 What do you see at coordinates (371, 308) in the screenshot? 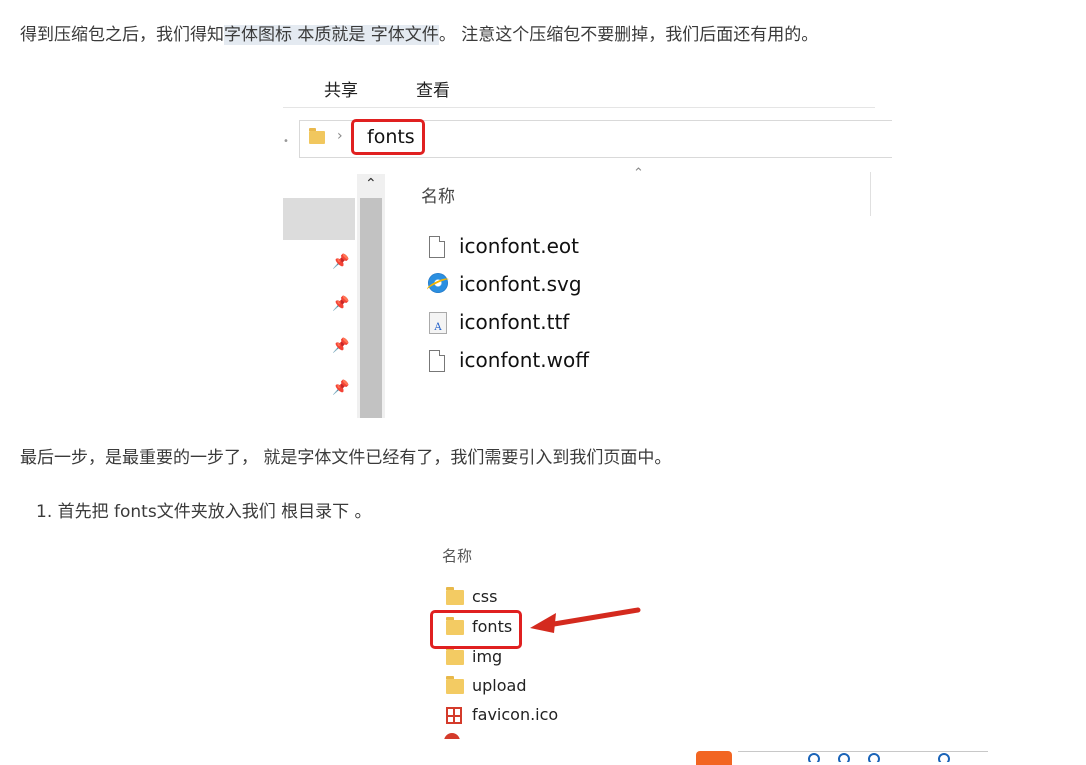
I see `scrollbar-thumb` at bounding box center [371, 308].